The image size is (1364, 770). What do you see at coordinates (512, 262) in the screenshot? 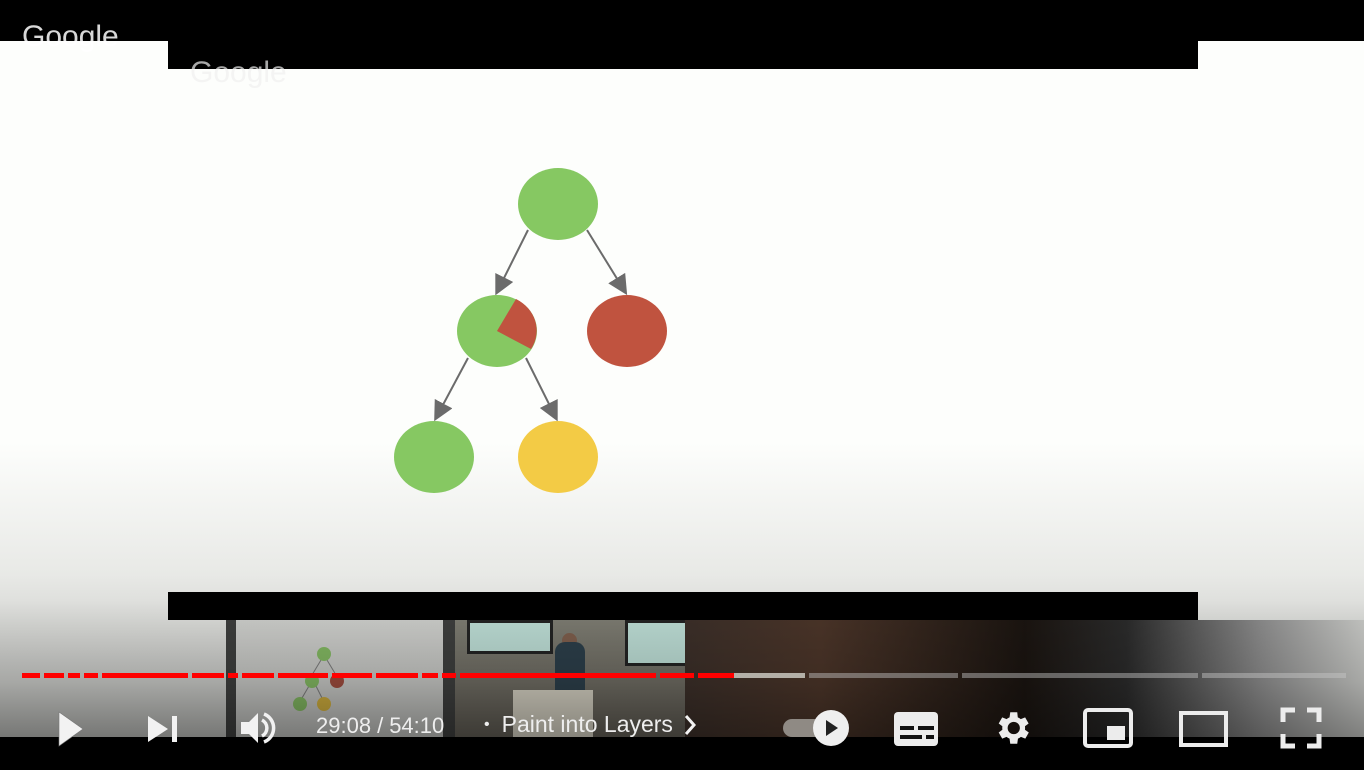
I see `edge-root-left` at bounding box center [512, 262].